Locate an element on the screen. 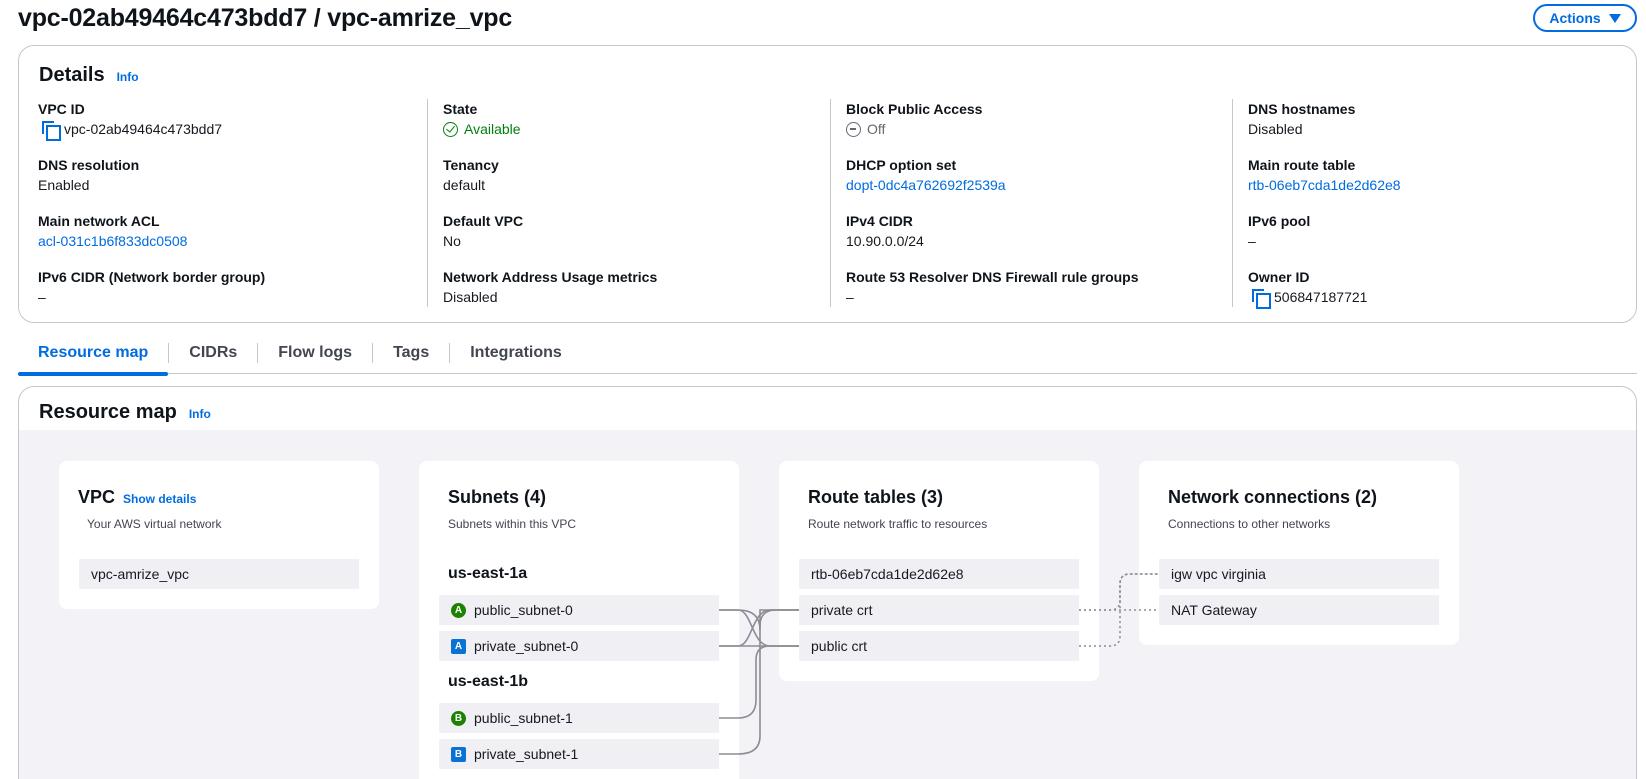 This screenshot has width=1646, height=779. detail-label: Network Address Usage metrics is located at coordinates (550, 277).